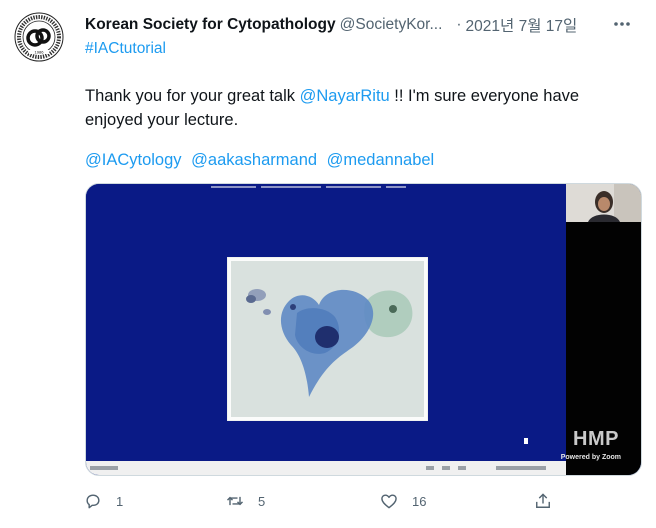  I want to click on society-logo-icon: 1986, so click(39, 37).